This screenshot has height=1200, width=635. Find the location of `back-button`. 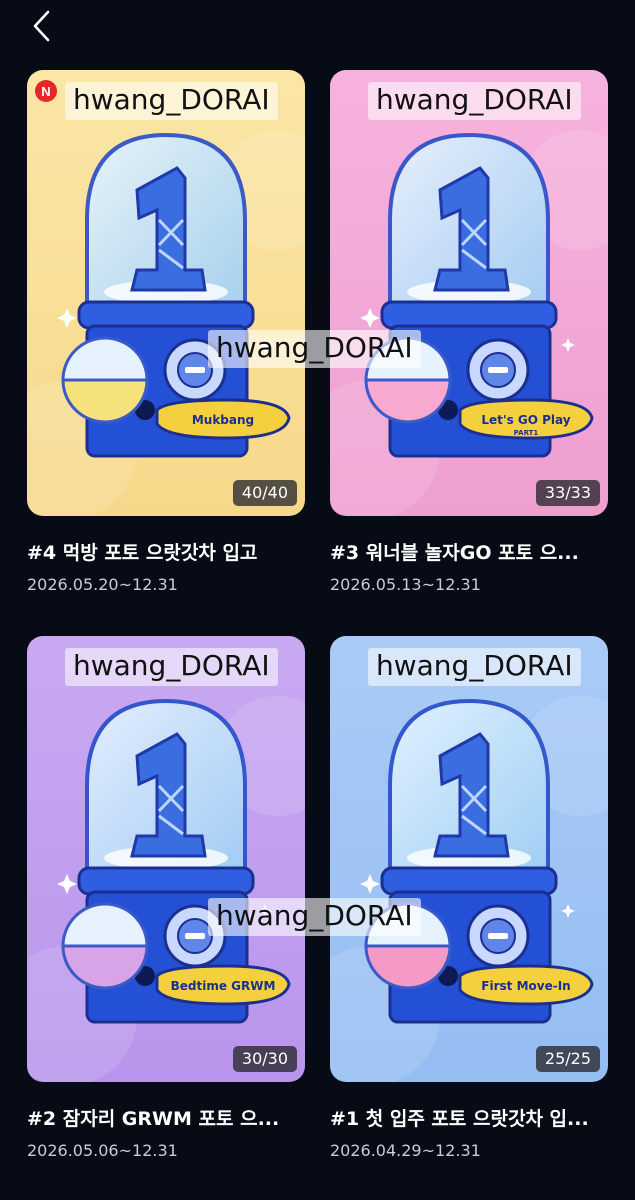

back-button is located at coordinates (42, 26).